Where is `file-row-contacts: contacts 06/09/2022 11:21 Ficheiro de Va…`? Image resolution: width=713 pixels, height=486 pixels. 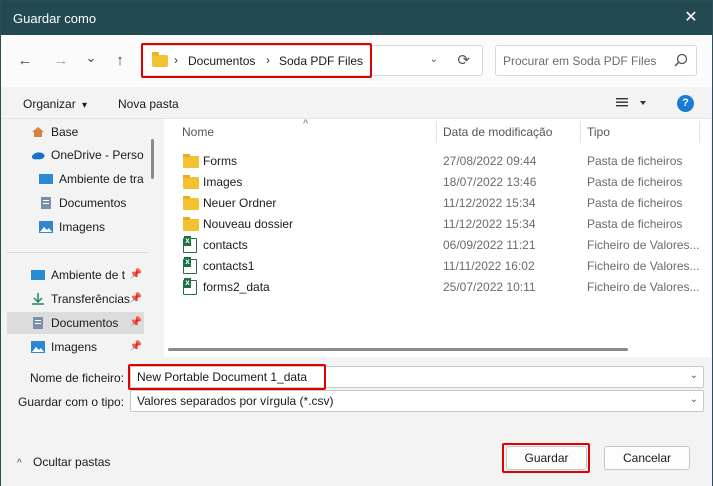
file-row-contacts: contacts 06/09/2022 11:21 Ficheiro de Va… is located at coordinates (434, 245).